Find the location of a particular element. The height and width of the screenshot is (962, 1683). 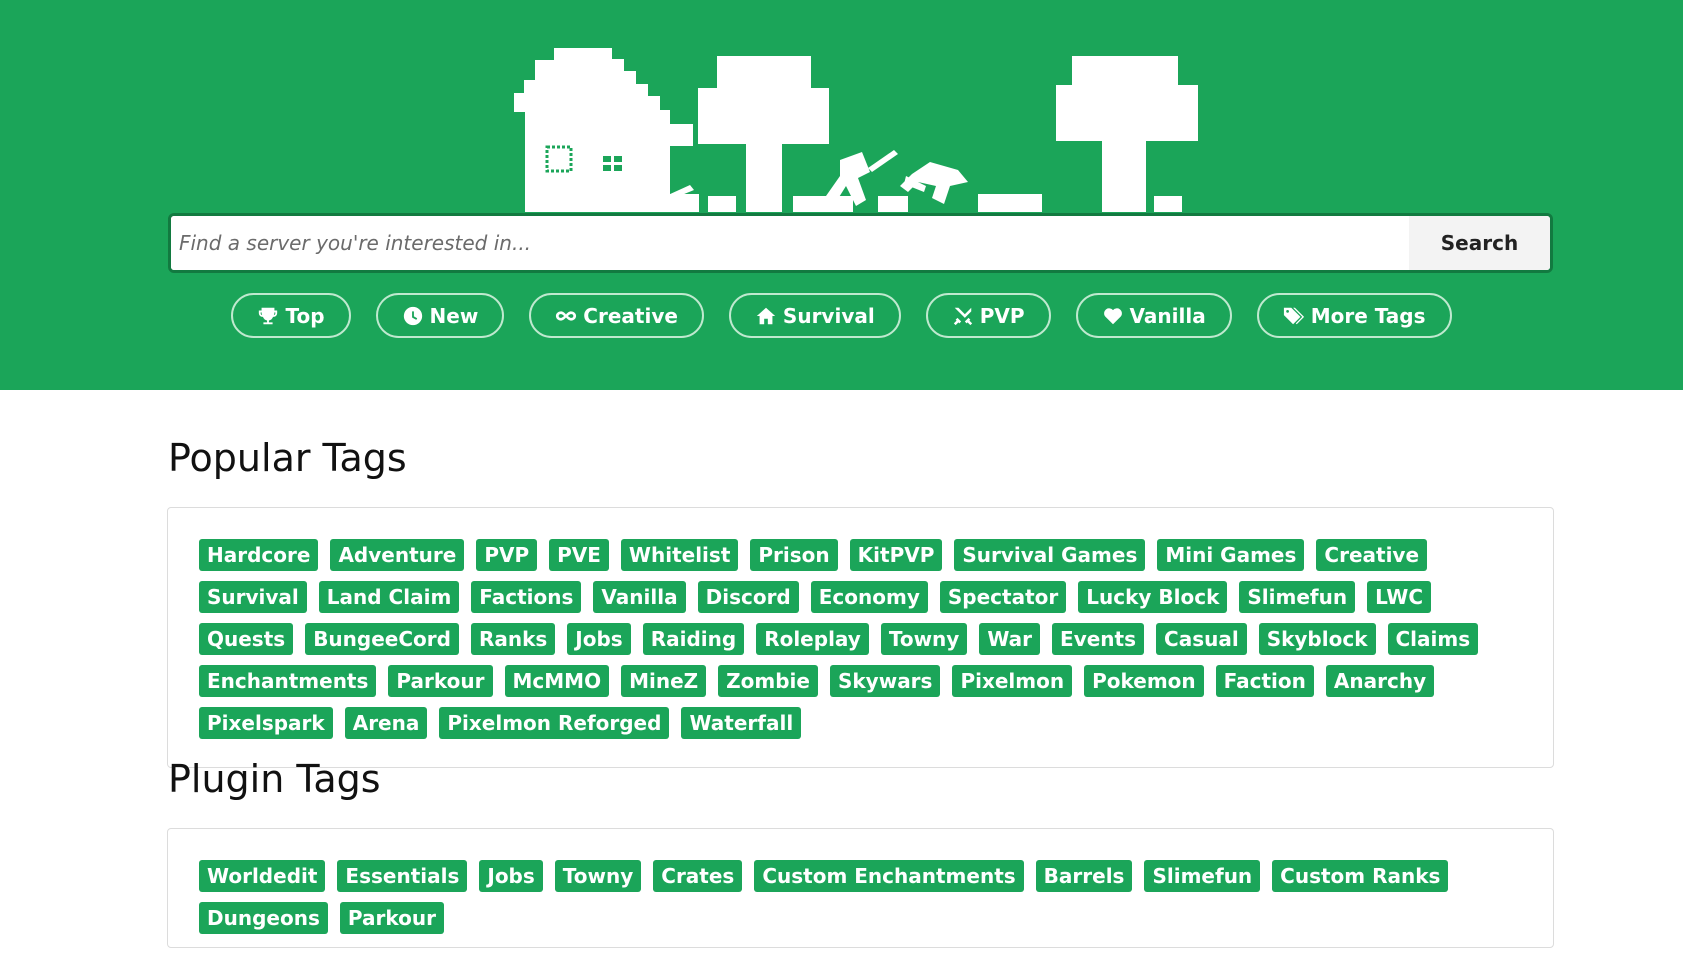

nav-more-tags-label: More Tags is located at coordinates (1368, 315).